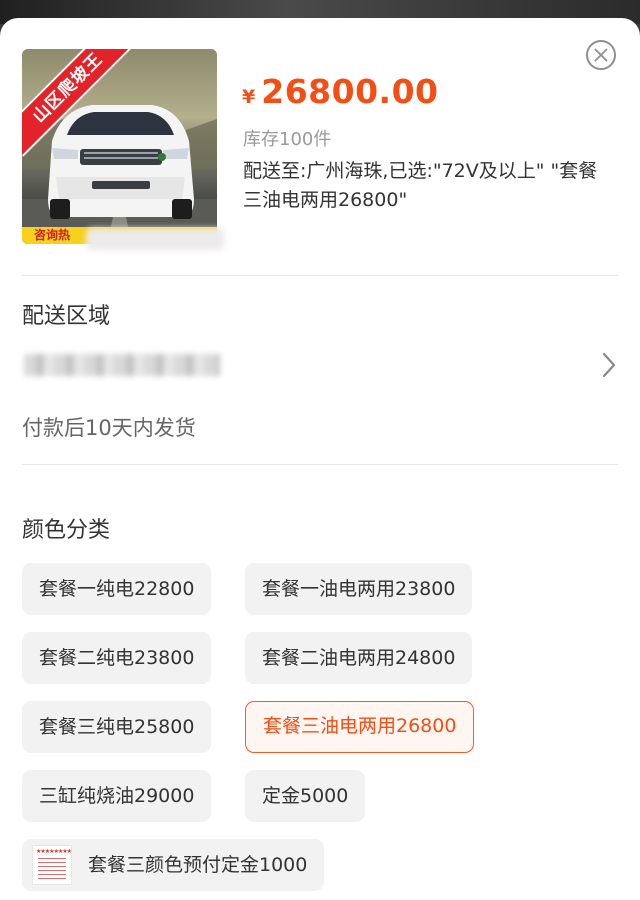  Describe the element at coordinates (66, 316) in the screenshot. I see `delivery-section-title: 配送区域` at that location.